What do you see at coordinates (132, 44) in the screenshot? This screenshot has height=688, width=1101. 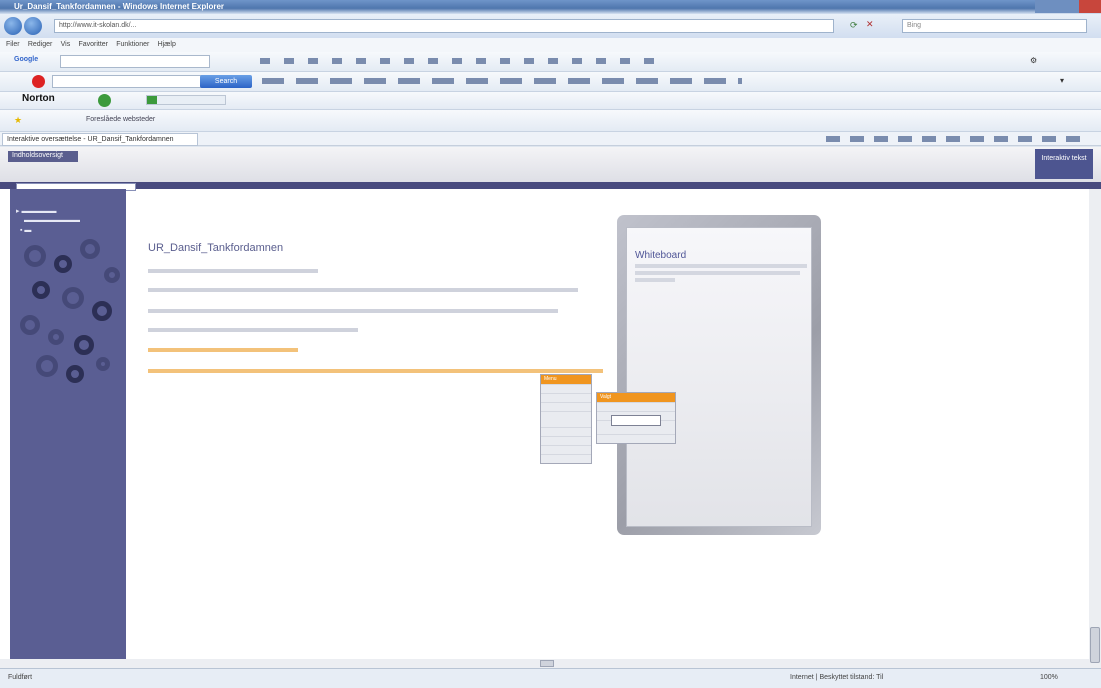 I see `menu-tools: Funktioner` at bounding box center [132, 44].